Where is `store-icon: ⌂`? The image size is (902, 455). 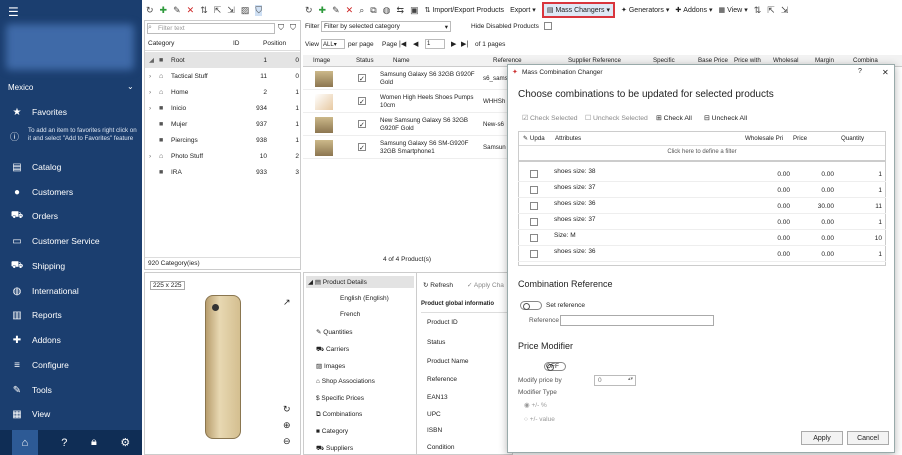
store-icon: ⌂ is located at coordinates (24, 442).